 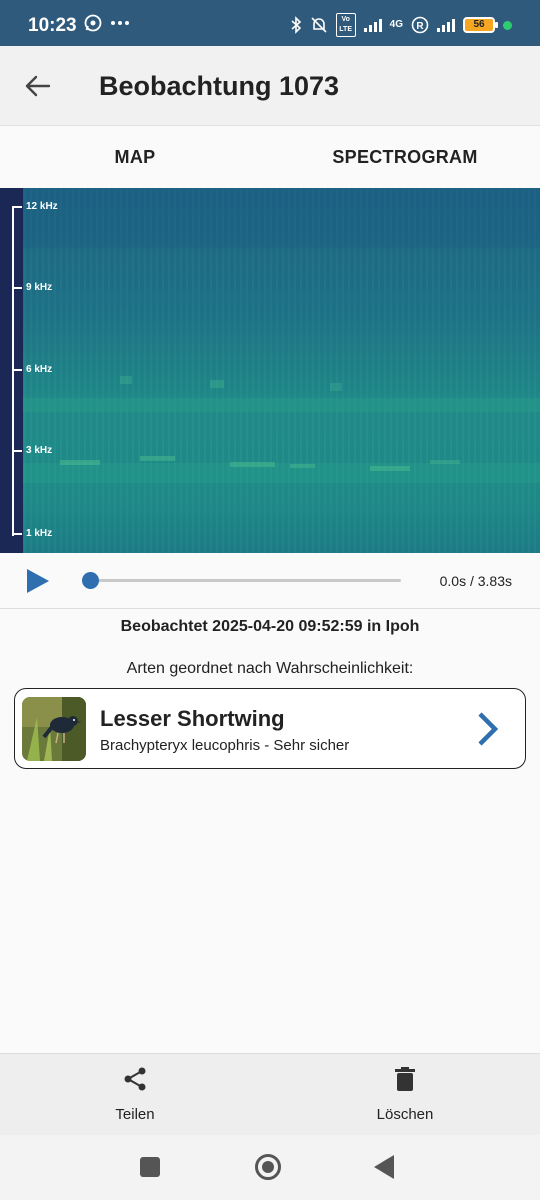 What do you see at coordinates (384, 1167) in the screenshot?
I see `system-back-button` at bounding box center [384, 1167].